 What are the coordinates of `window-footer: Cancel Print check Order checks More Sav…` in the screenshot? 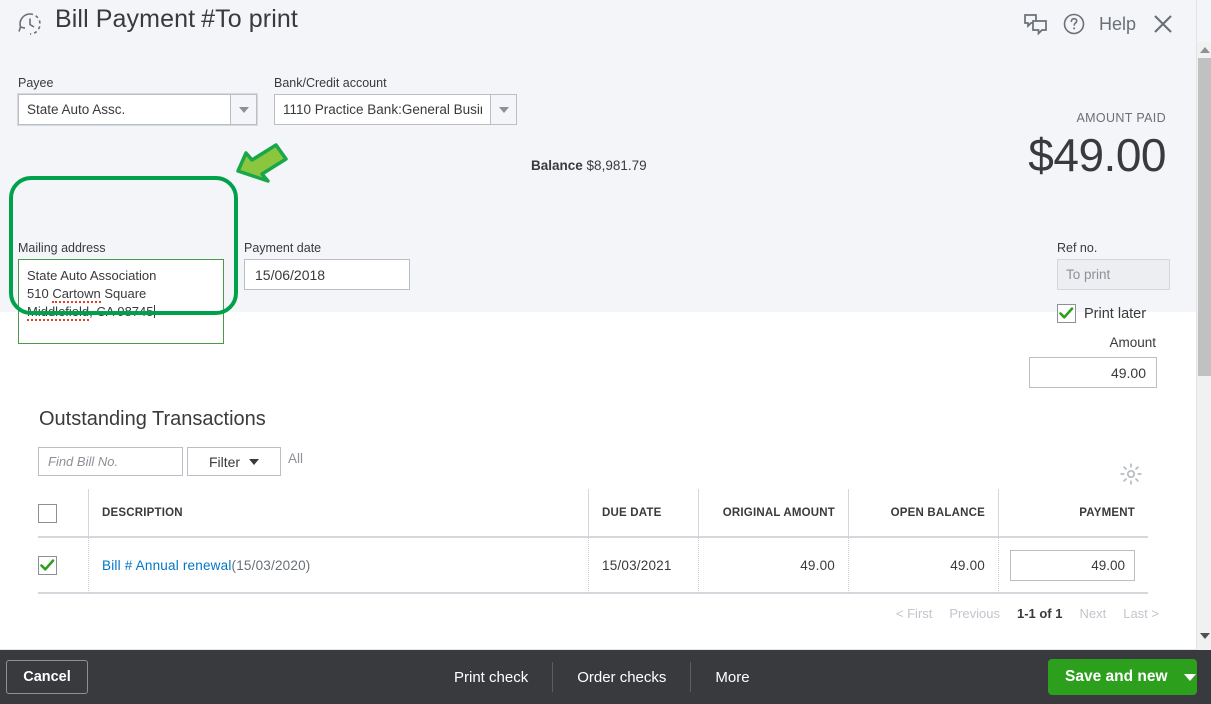 It's located at (605, 677).